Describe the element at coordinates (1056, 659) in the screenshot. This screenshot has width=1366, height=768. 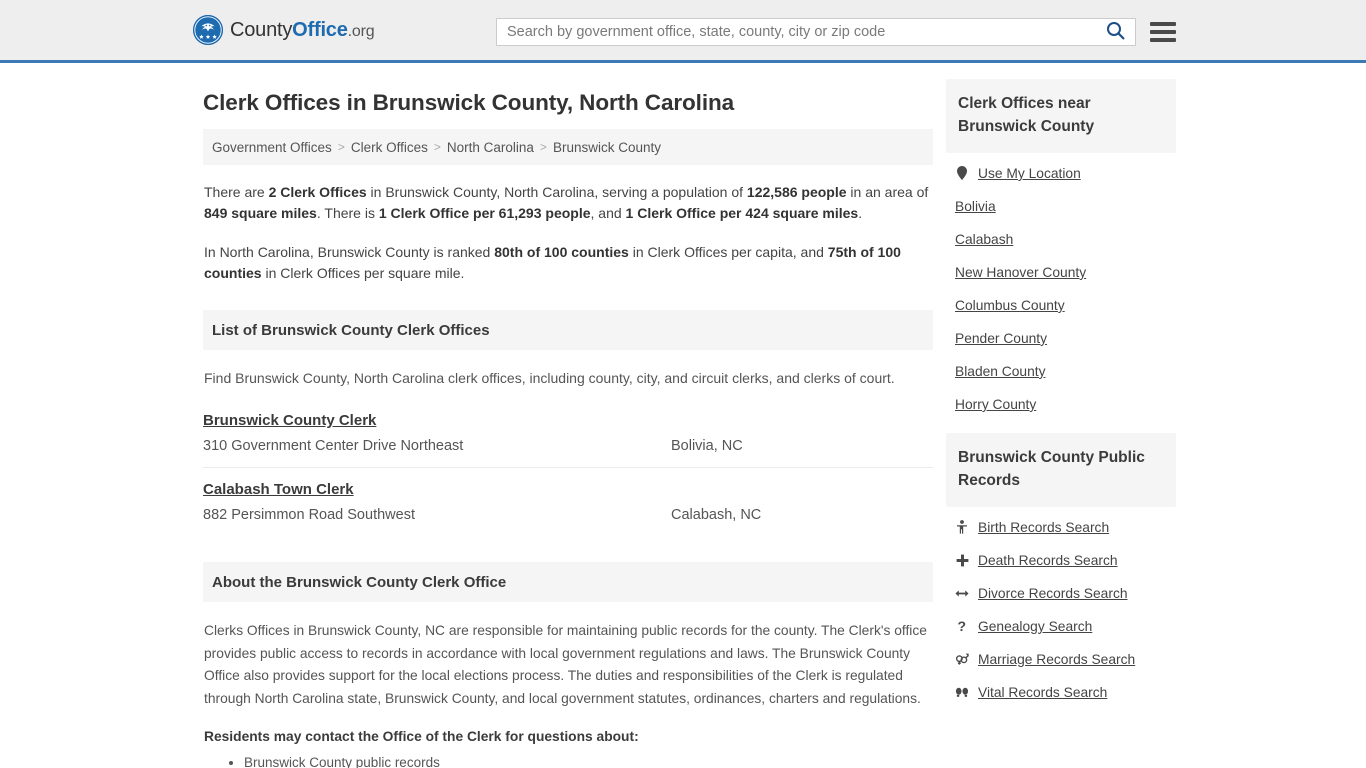
I see `sidebar-link-label: Marriage Records Search` at that location.